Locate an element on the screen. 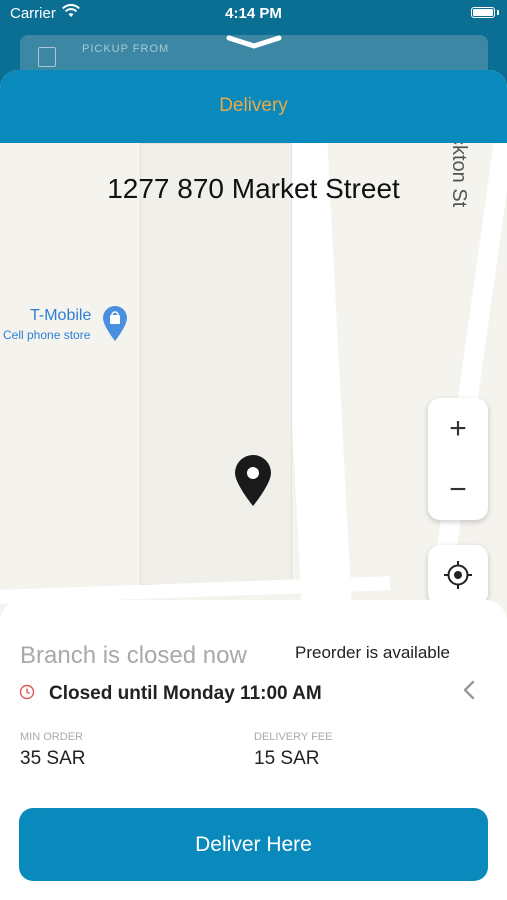 This screenshot has height=900, width=507. zoom-out-button: − is located at coordinates (458, 489).